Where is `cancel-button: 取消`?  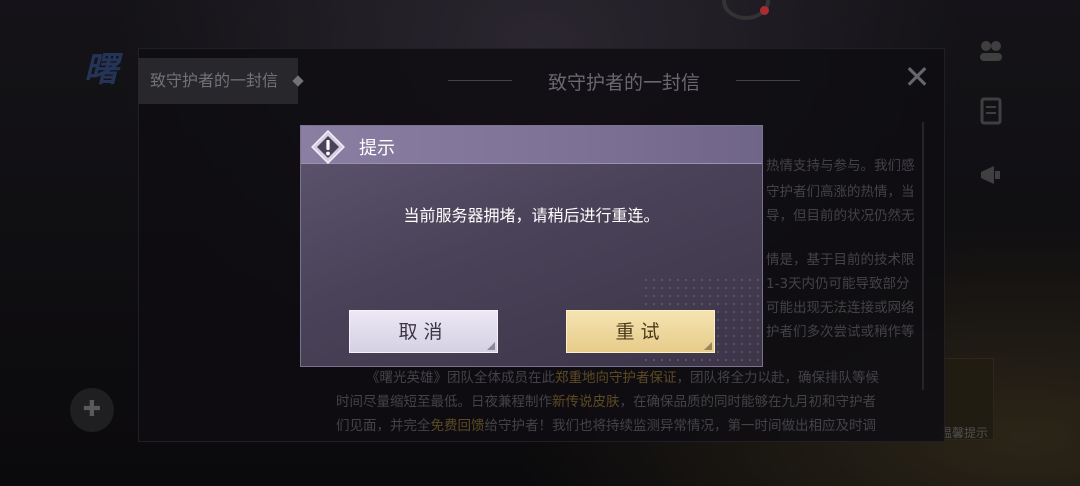
cancel-button: 取消 is located at coordinates (423, 331).